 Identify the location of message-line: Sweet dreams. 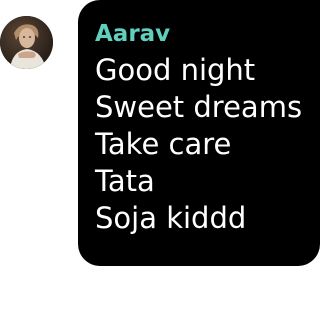
(199, 107).